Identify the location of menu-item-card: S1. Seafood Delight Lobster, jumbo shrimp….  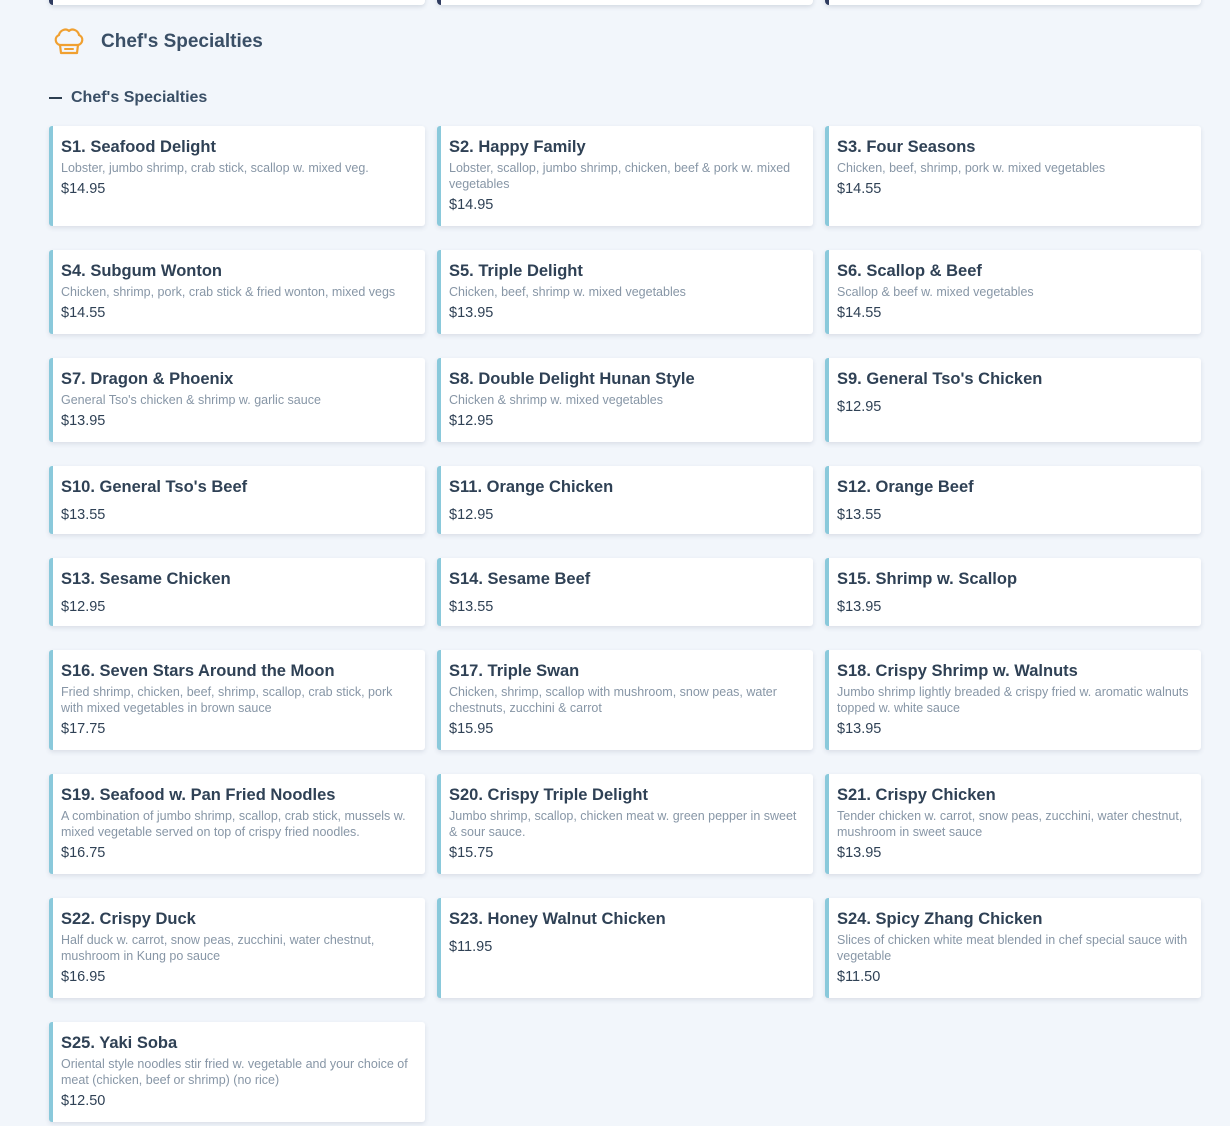
(237, 176).